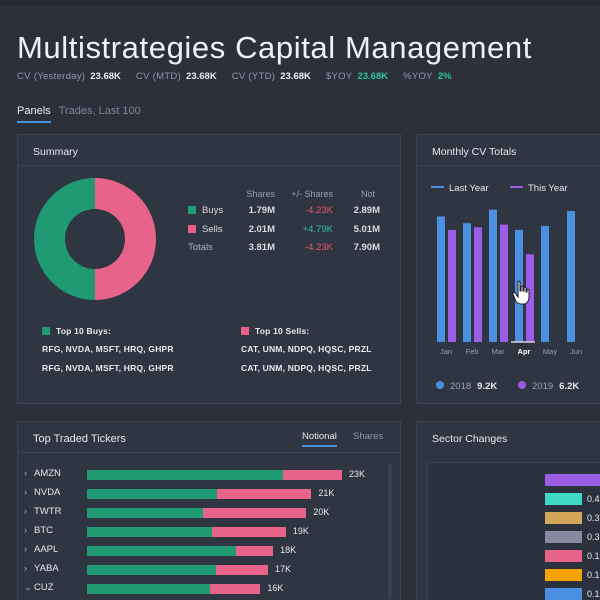 This screenshot has height=600, width=600. Describe the element at coordinates (593, 575) in the screenshot. I see `sector-value: 0.16%` at that location.